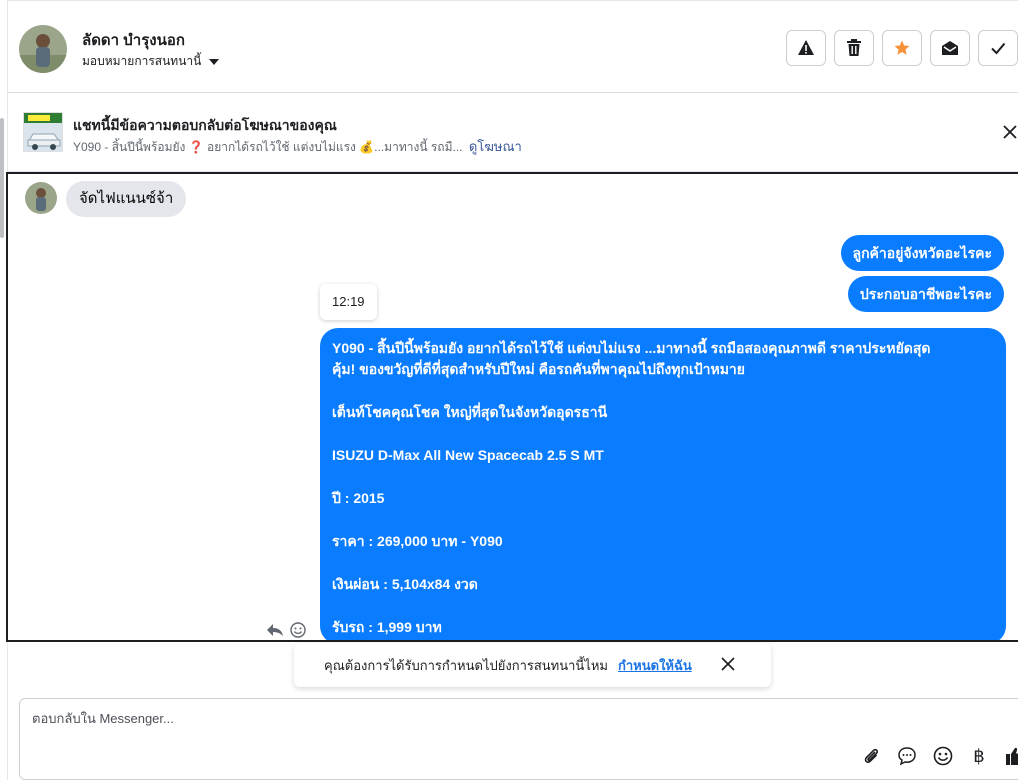 Image resolution: width=1018 pixels, height=780 pixels. What do you see at coordinates (2, 178) in the screenshot?
I see `scrollbar` at bounding box center [2, 178].